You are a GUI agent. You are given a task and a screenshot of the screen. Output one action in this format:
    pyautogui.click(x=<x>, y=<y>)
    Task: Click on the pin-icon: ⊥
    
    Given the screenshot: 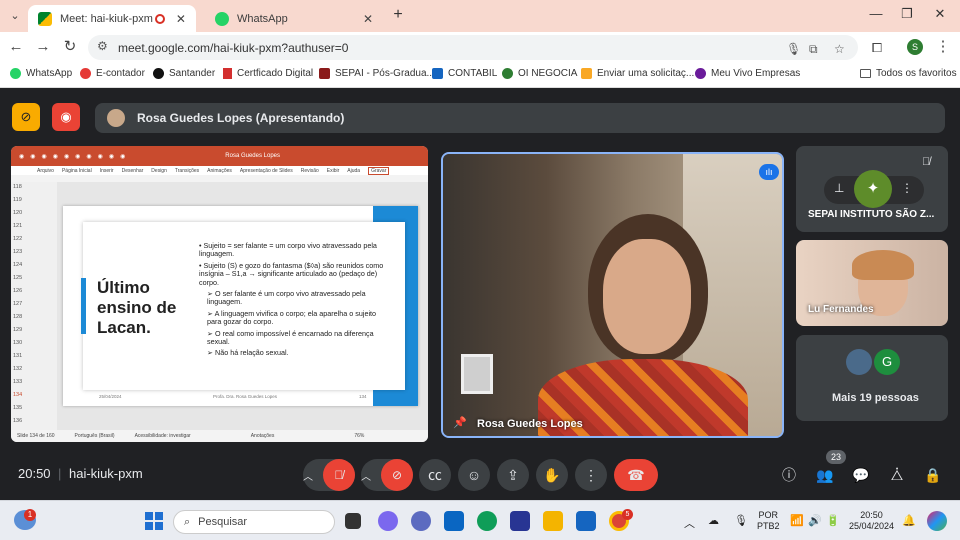 What is the action you would take?
    pyautogui.click(x=839, y=188)
    